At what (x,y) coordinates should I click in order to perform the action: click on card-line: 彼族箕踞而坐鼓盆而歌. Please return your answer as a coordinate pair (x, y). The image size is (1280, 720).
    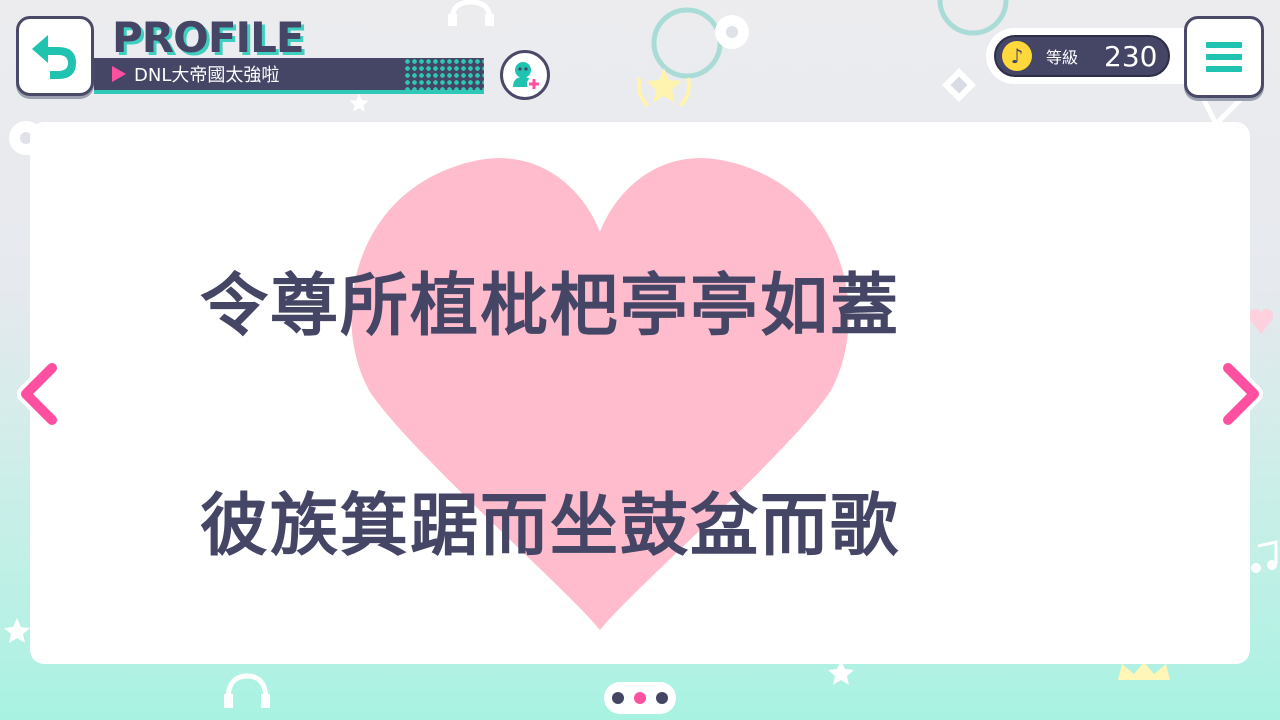
    Looking at the image, I should click on (550, 526).